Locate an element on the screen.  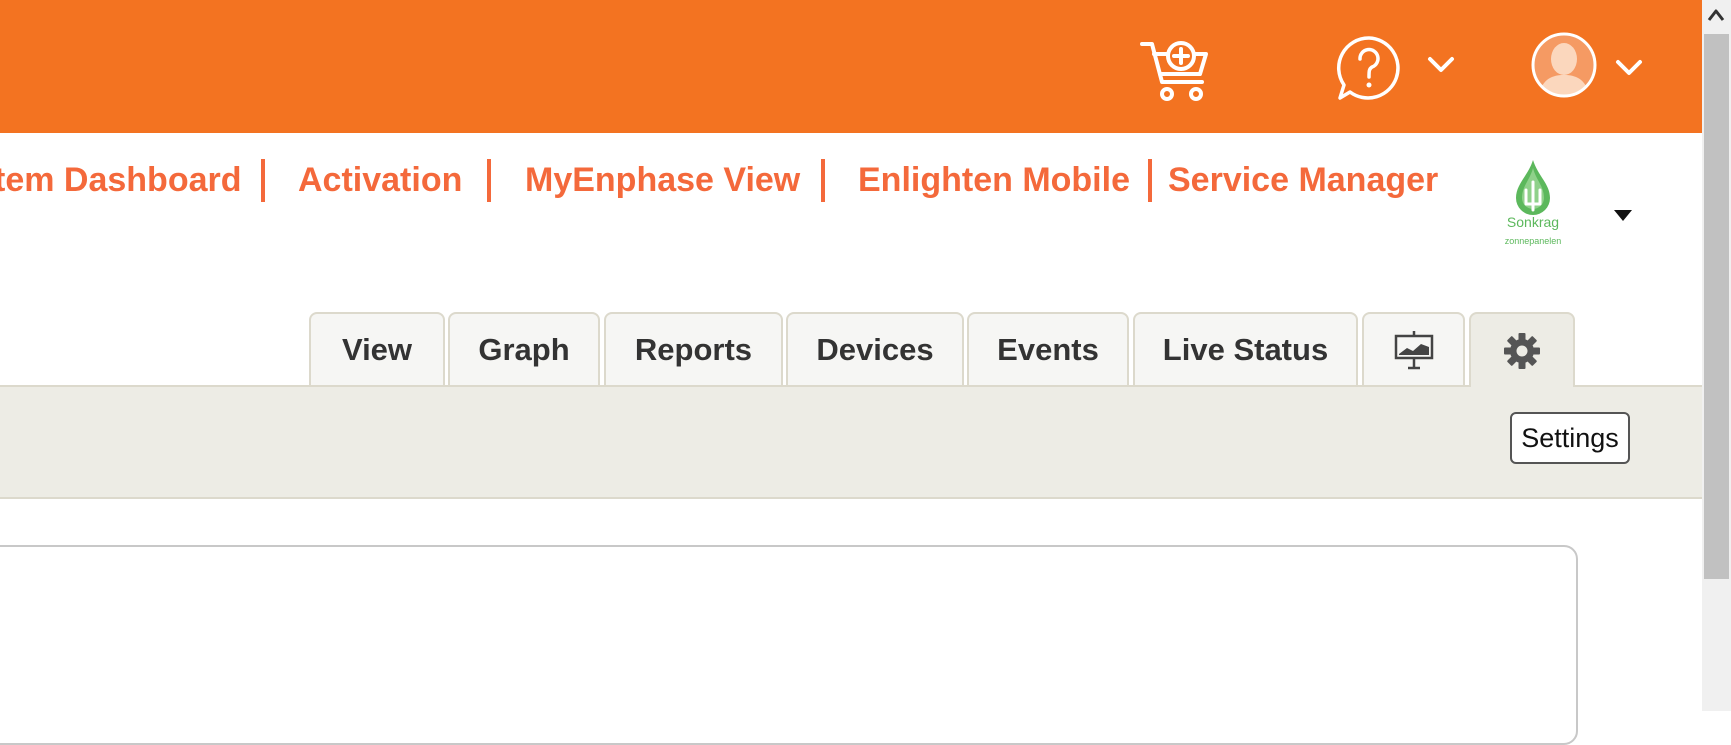
gear-icon is located at coordinates (1522, 350).